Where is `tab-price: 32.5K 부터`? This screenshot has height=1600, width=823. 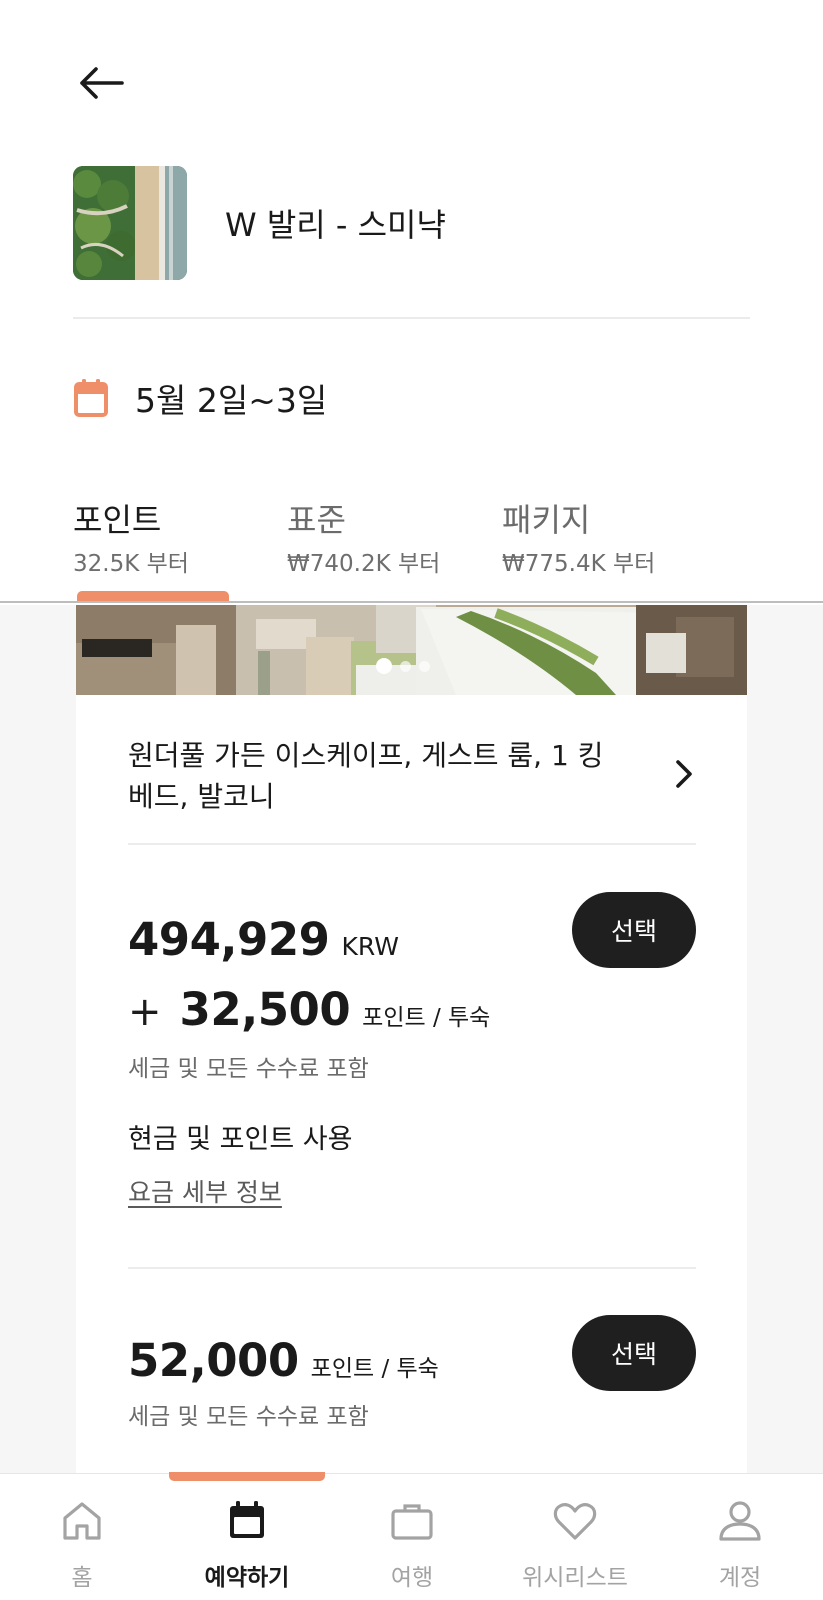
tab-price: 32.5K 부터 is located at coordinates (131, 564).